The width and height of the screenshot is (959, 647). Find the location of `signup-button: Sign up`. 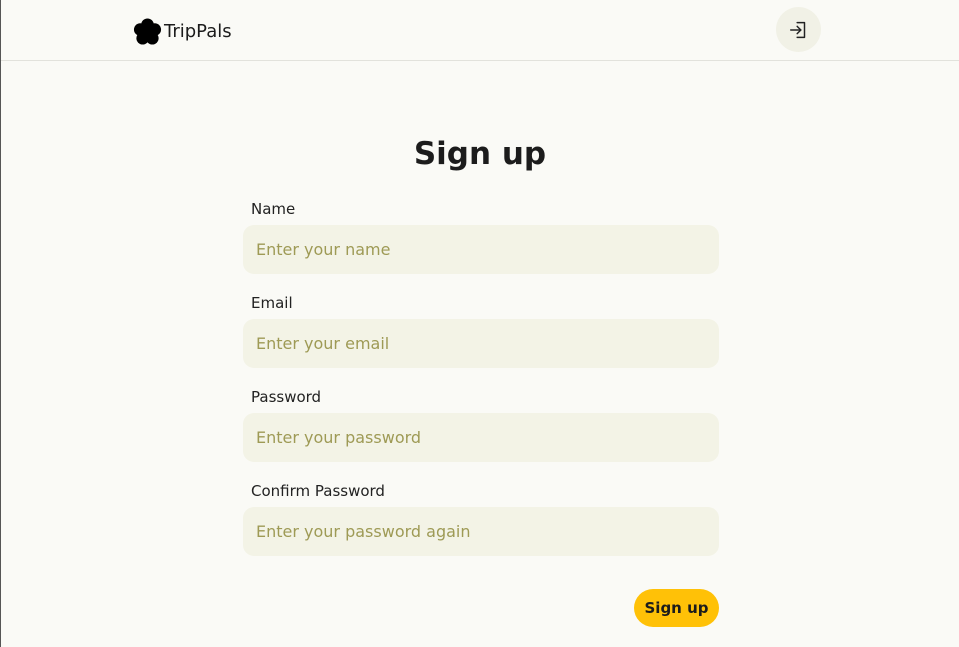

signup-button: Sign up is located at coordinates (676, 608).